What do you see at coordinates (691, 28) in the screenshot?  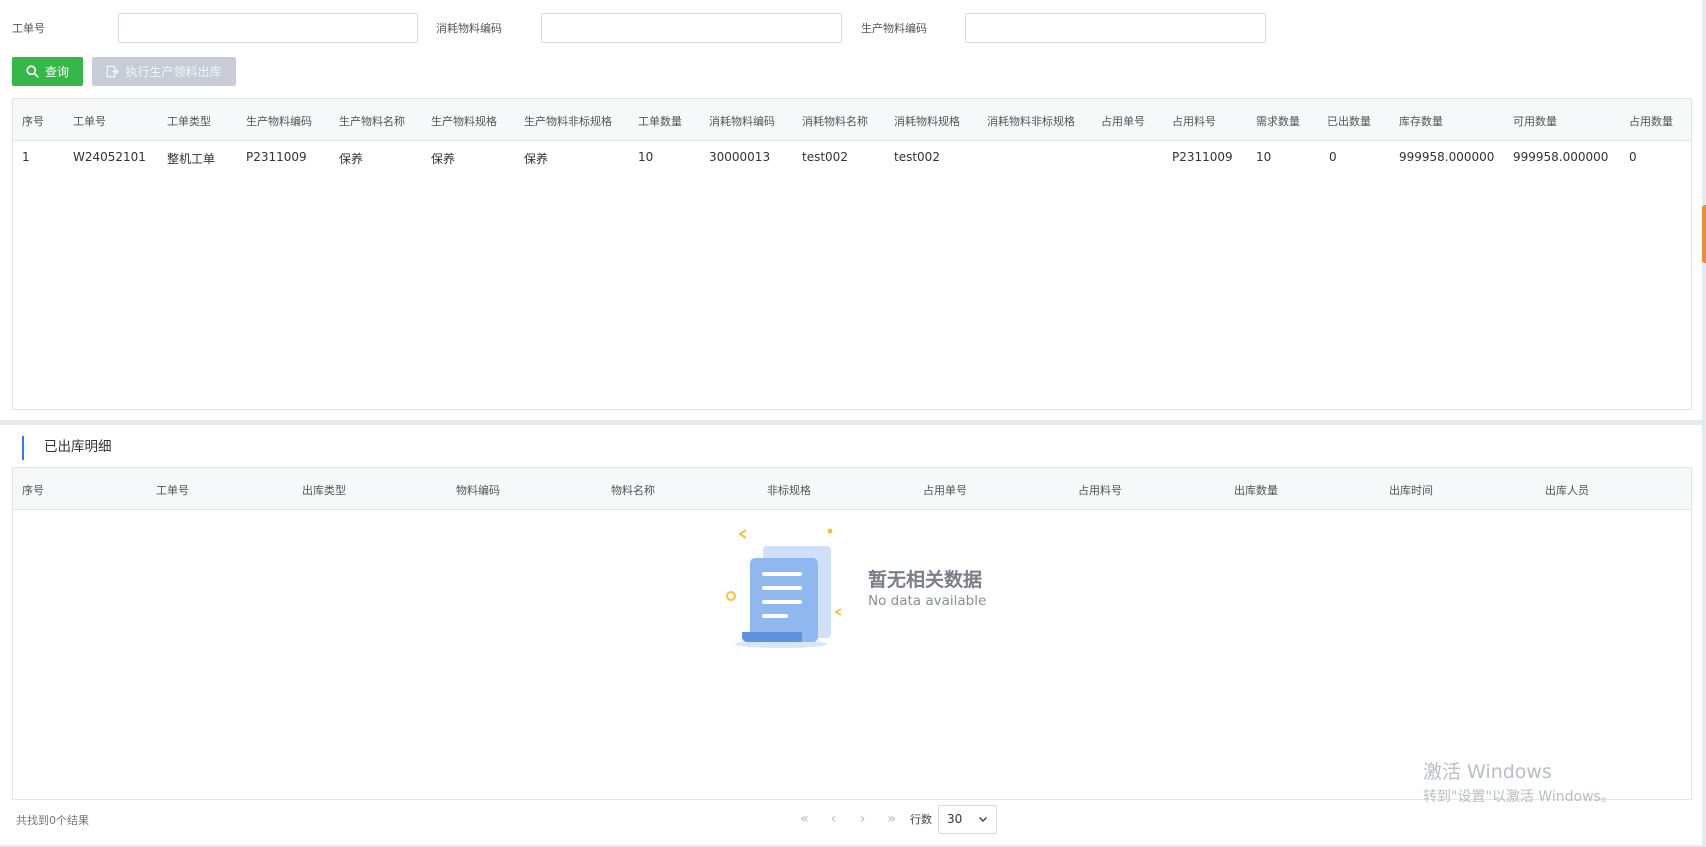 I see `consume-code-input` at bounding box center [691, 28].